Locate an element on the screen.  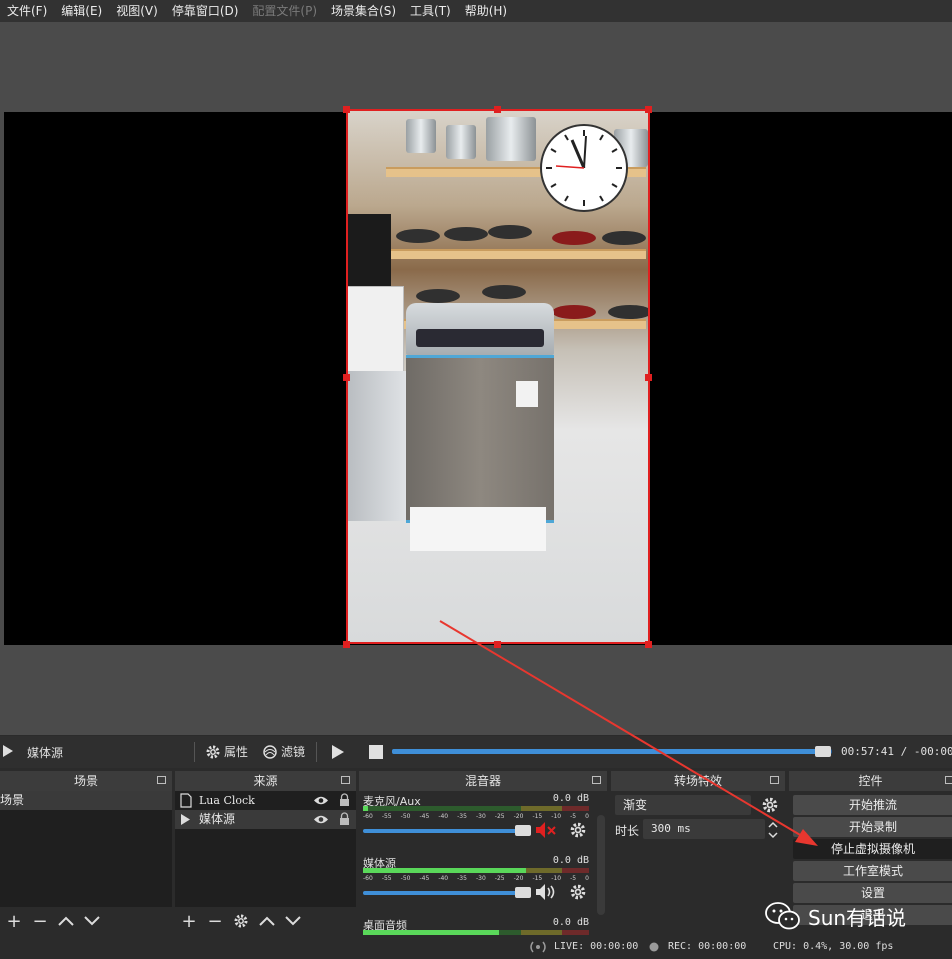
menu-help: 帮助(H) is located at coordinates (486, 11).